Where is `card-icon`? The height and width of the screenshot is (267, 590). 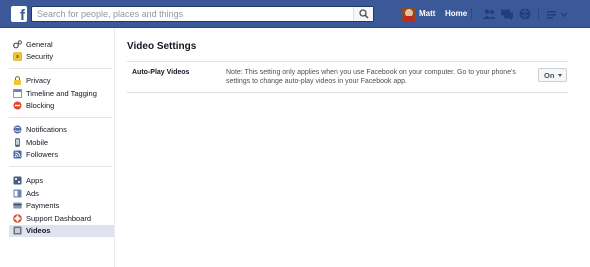 card-icon is located at coordinates (17, 205).